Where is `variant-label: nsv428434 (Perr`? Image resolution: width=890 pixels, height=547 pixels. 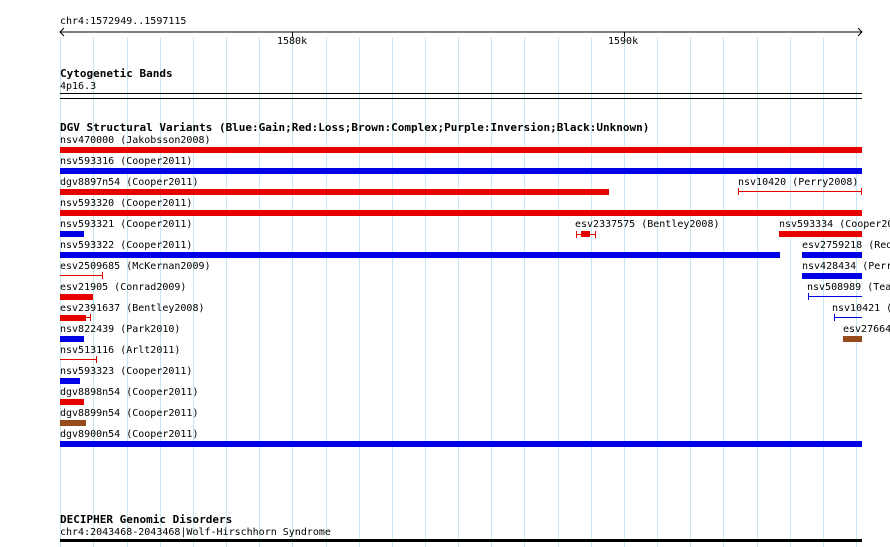
variant-label: nsv428434 (Perr is located at coordinates (846, 266).